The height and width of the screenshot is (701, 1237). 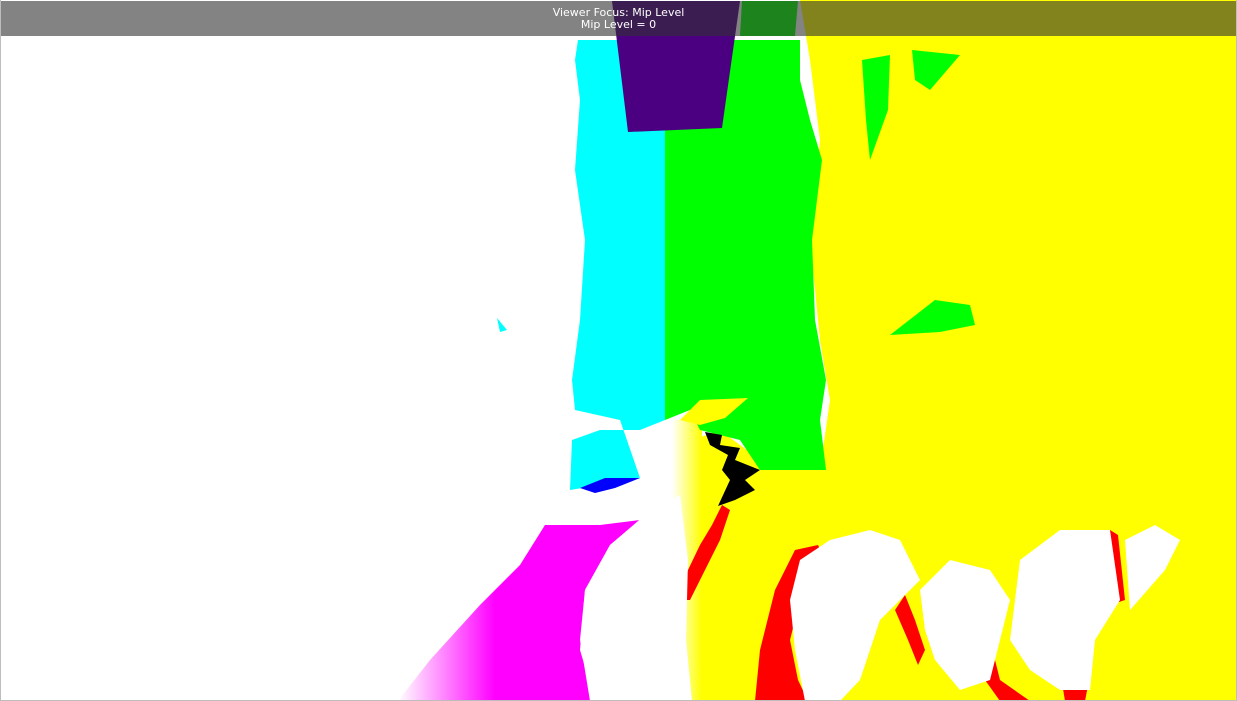 I want to click on mip-level-label: Mip Level = 0, so click(x=618, y=24).